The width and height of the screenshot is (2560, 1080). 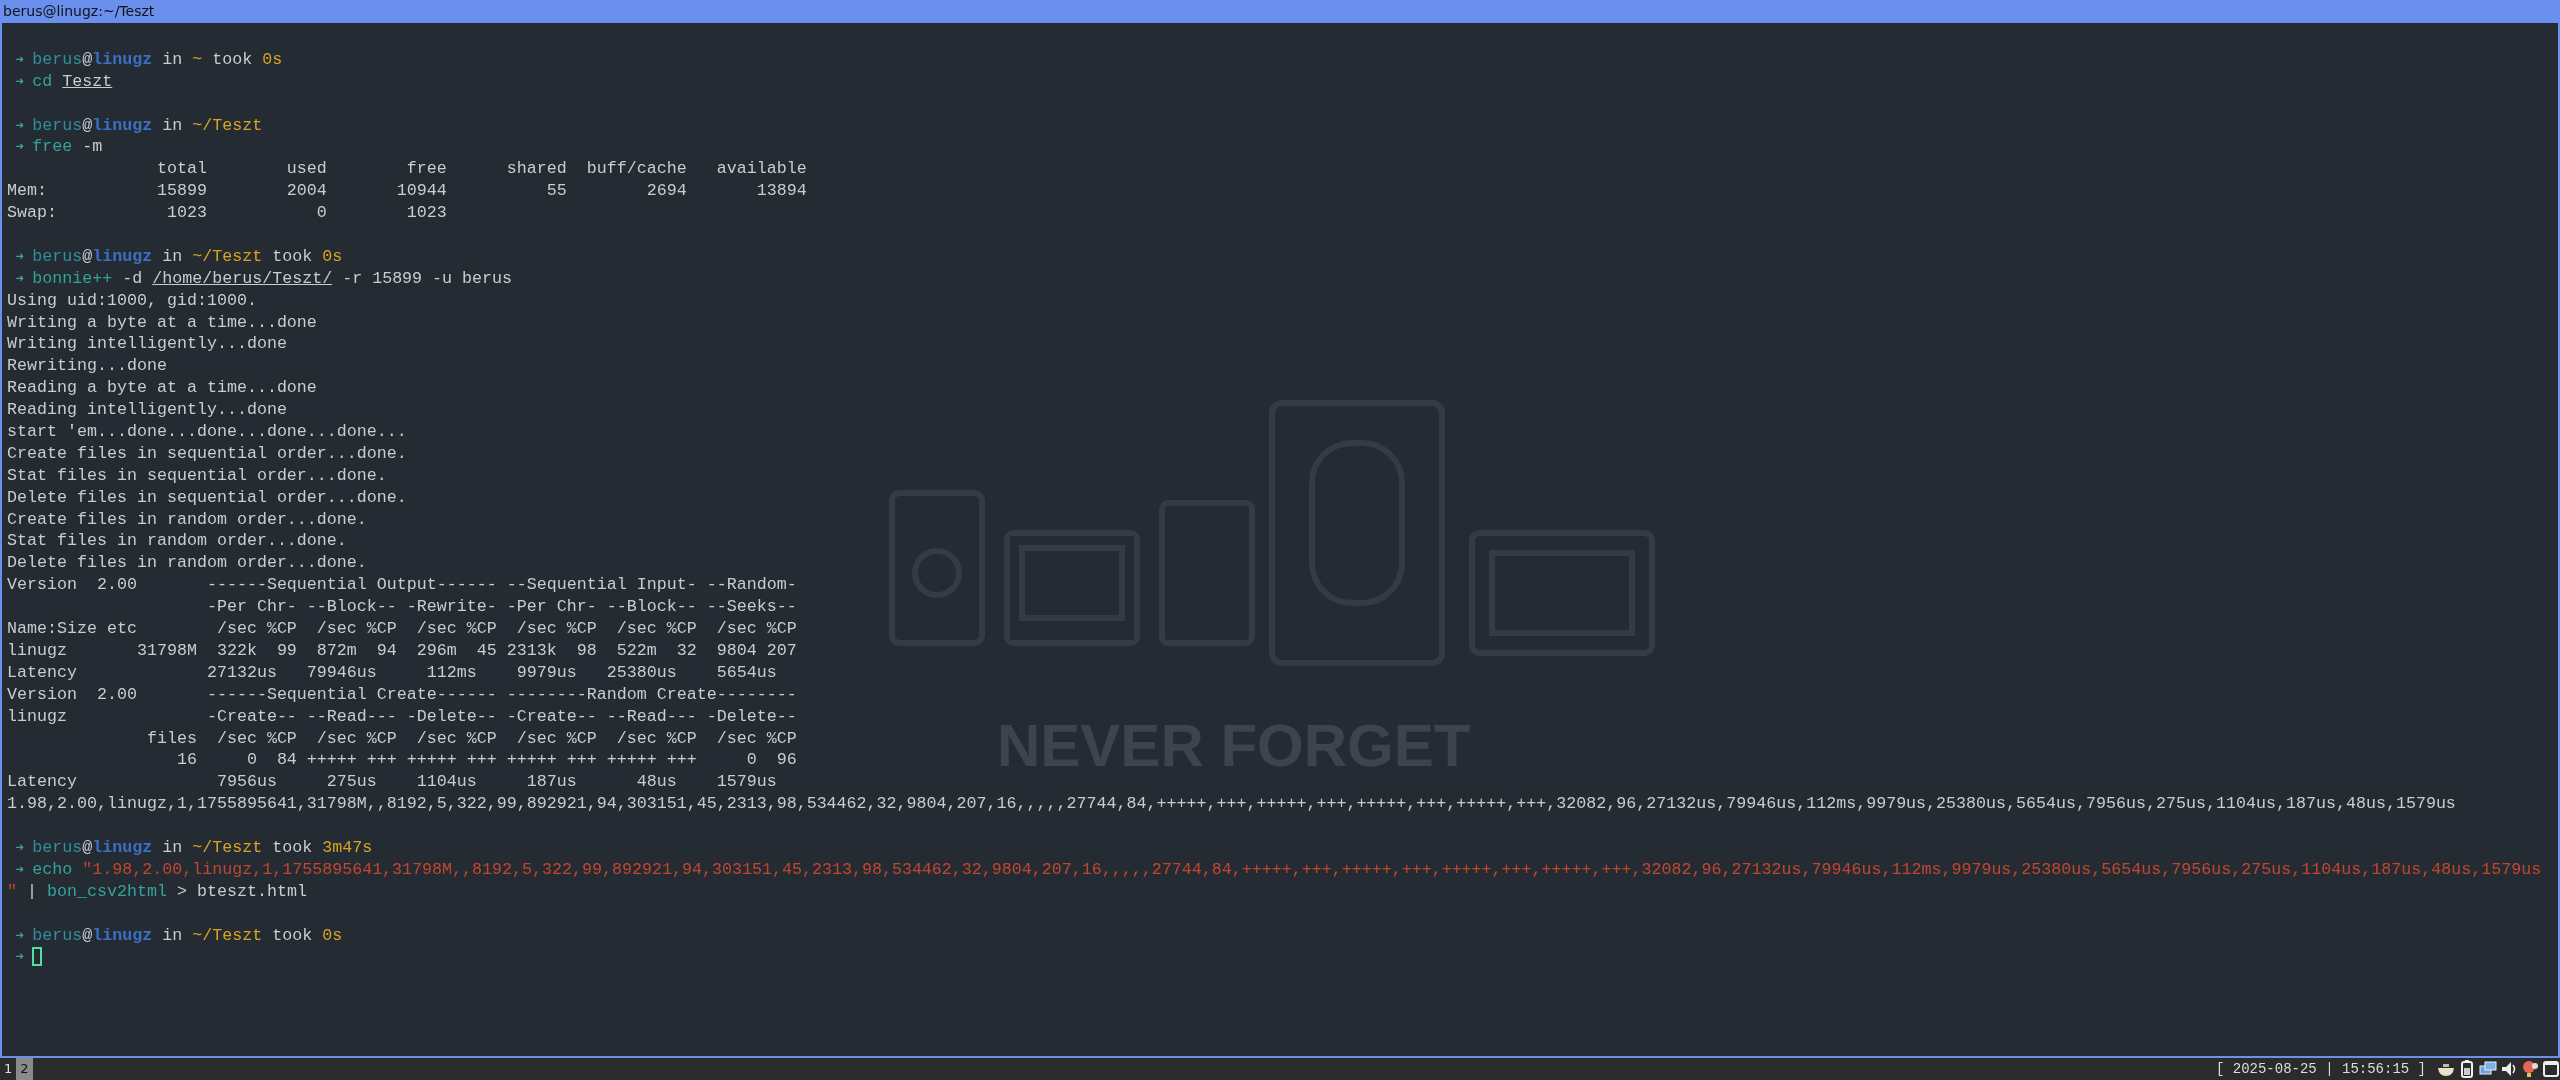 What do you see at coordinates (242, 278) in the screenshot?
I see `path-argument: /home/berus/Teszt/` at bounding box center [242, 278].